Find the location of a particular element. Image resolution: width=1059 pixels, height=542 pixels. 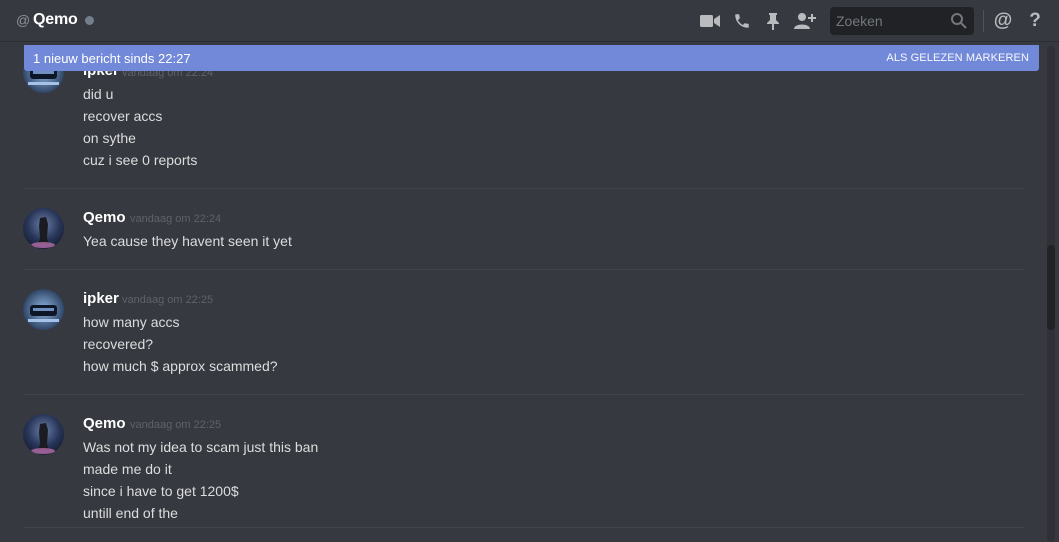

status-indicator is located at coordinates (89, 20).